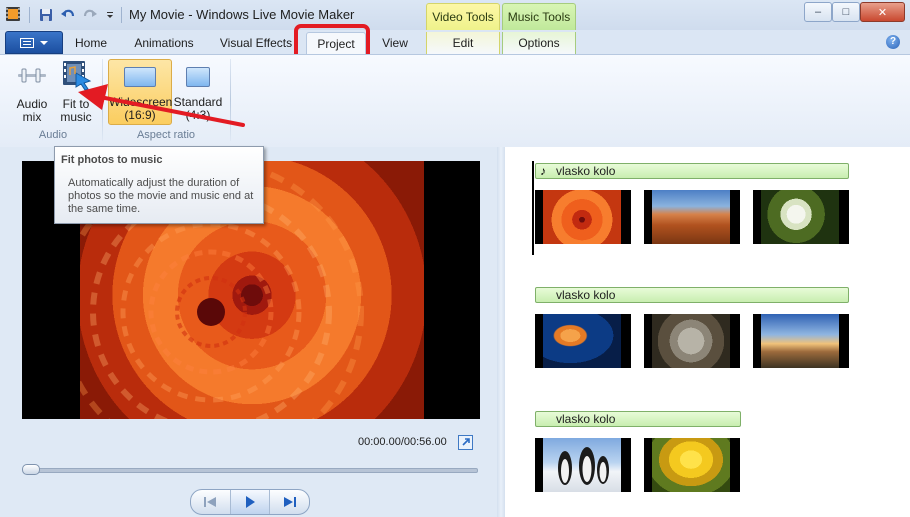 The image size is (910, 517). I want to click on playhead-cursor, so click(533, 208).